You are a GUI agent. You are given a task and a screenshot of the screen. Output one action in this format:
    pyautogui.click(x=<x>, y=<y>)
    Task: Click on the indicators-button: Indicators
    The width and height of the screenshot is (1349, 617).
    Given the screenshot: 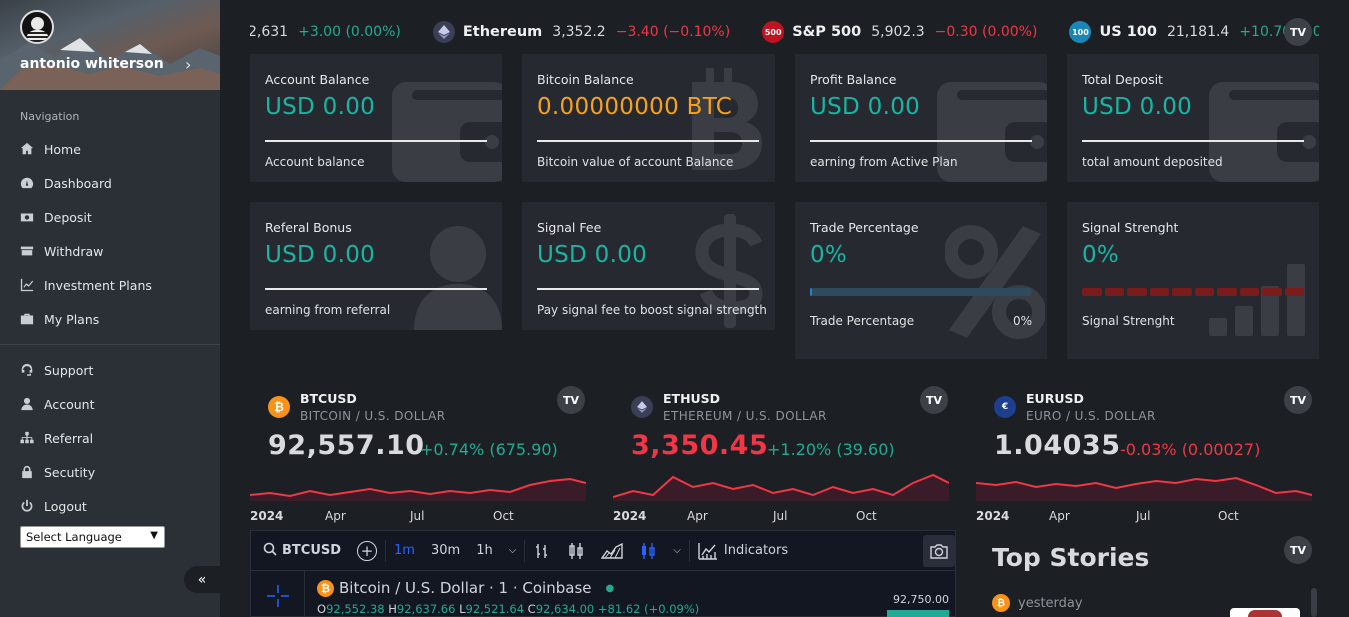 What is the action you would take?
    pyautogui.click(x=743, y=551)
    